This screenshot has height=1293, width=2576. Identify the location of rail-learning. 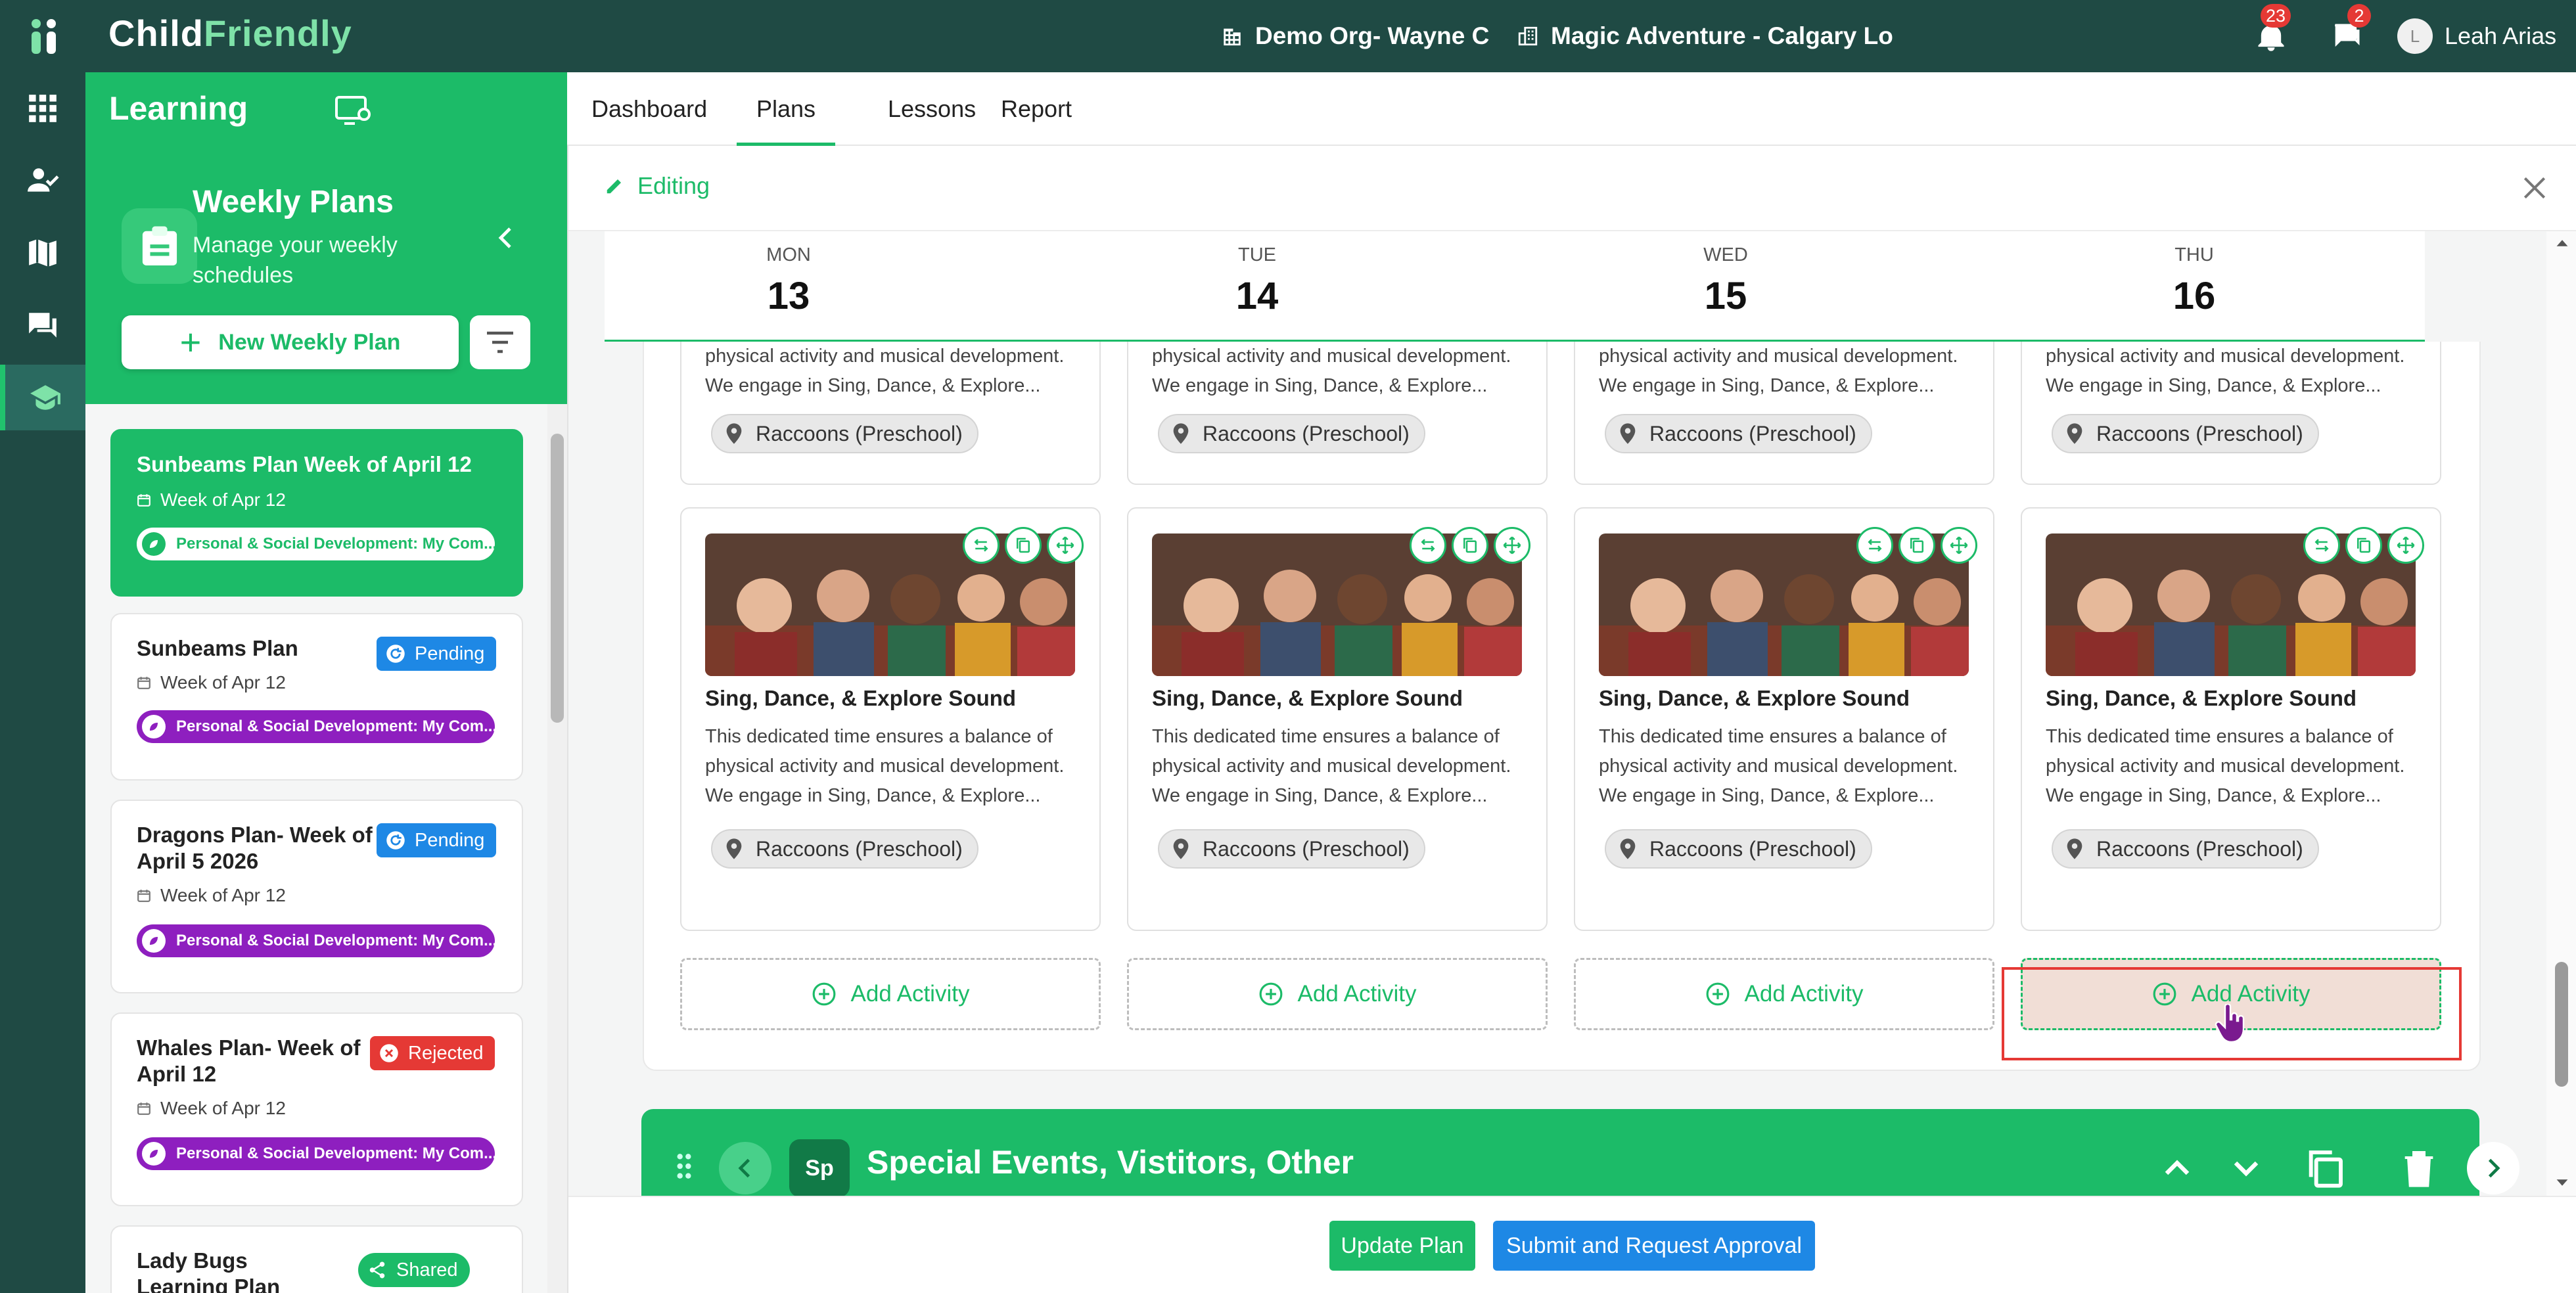
(42, 397).